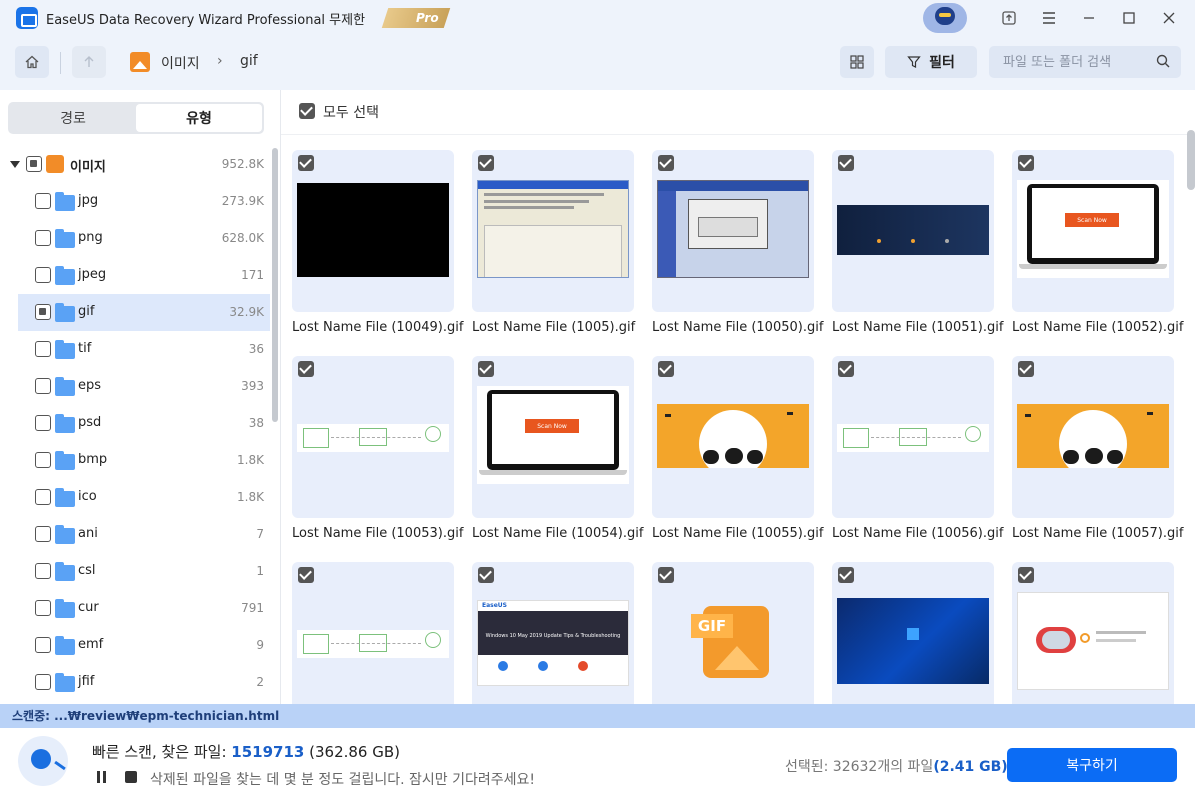 The width and height of the screenshot is (1195, 792). Describe the element at coordinates (135, 275) in the screenshot. I see `tree-item-jpeg: jpeg 171` at that location.